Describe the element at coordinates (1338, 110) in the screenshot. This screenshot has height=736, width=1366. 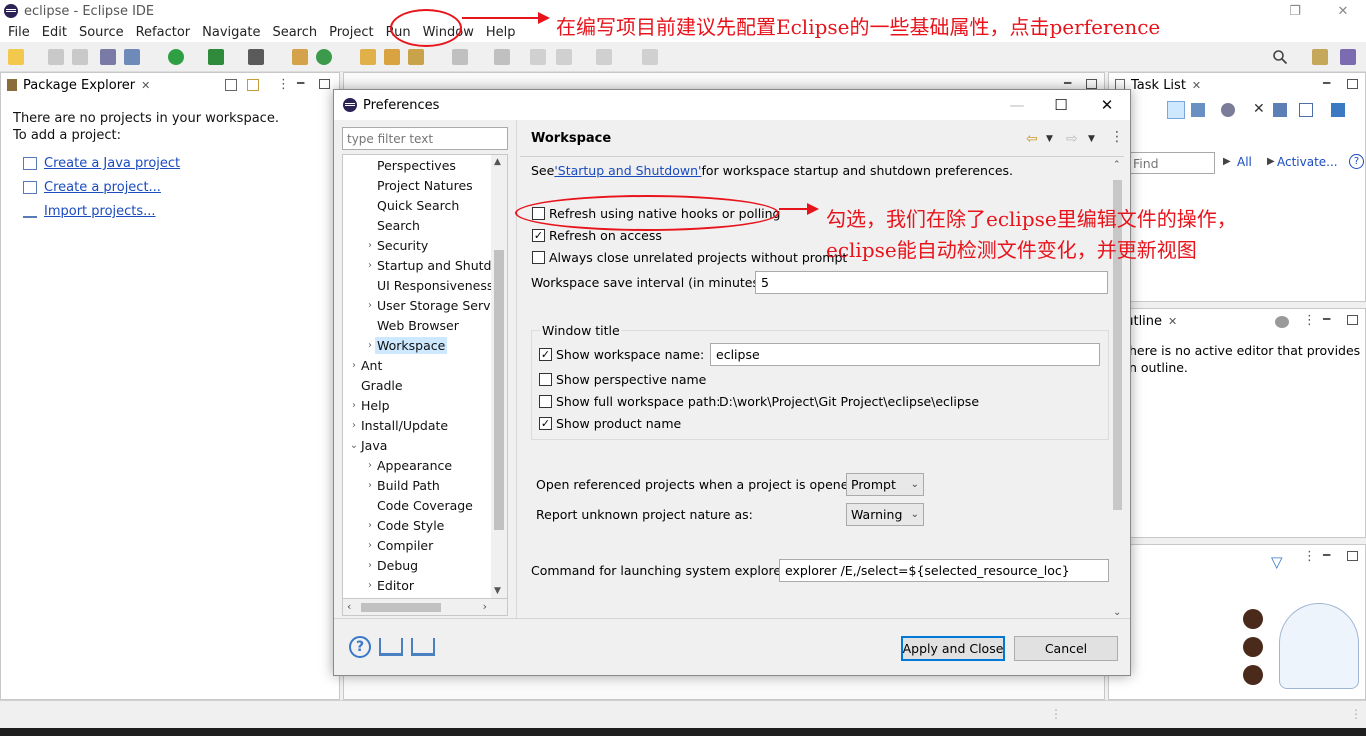
I see `new-task-icon` at that location.